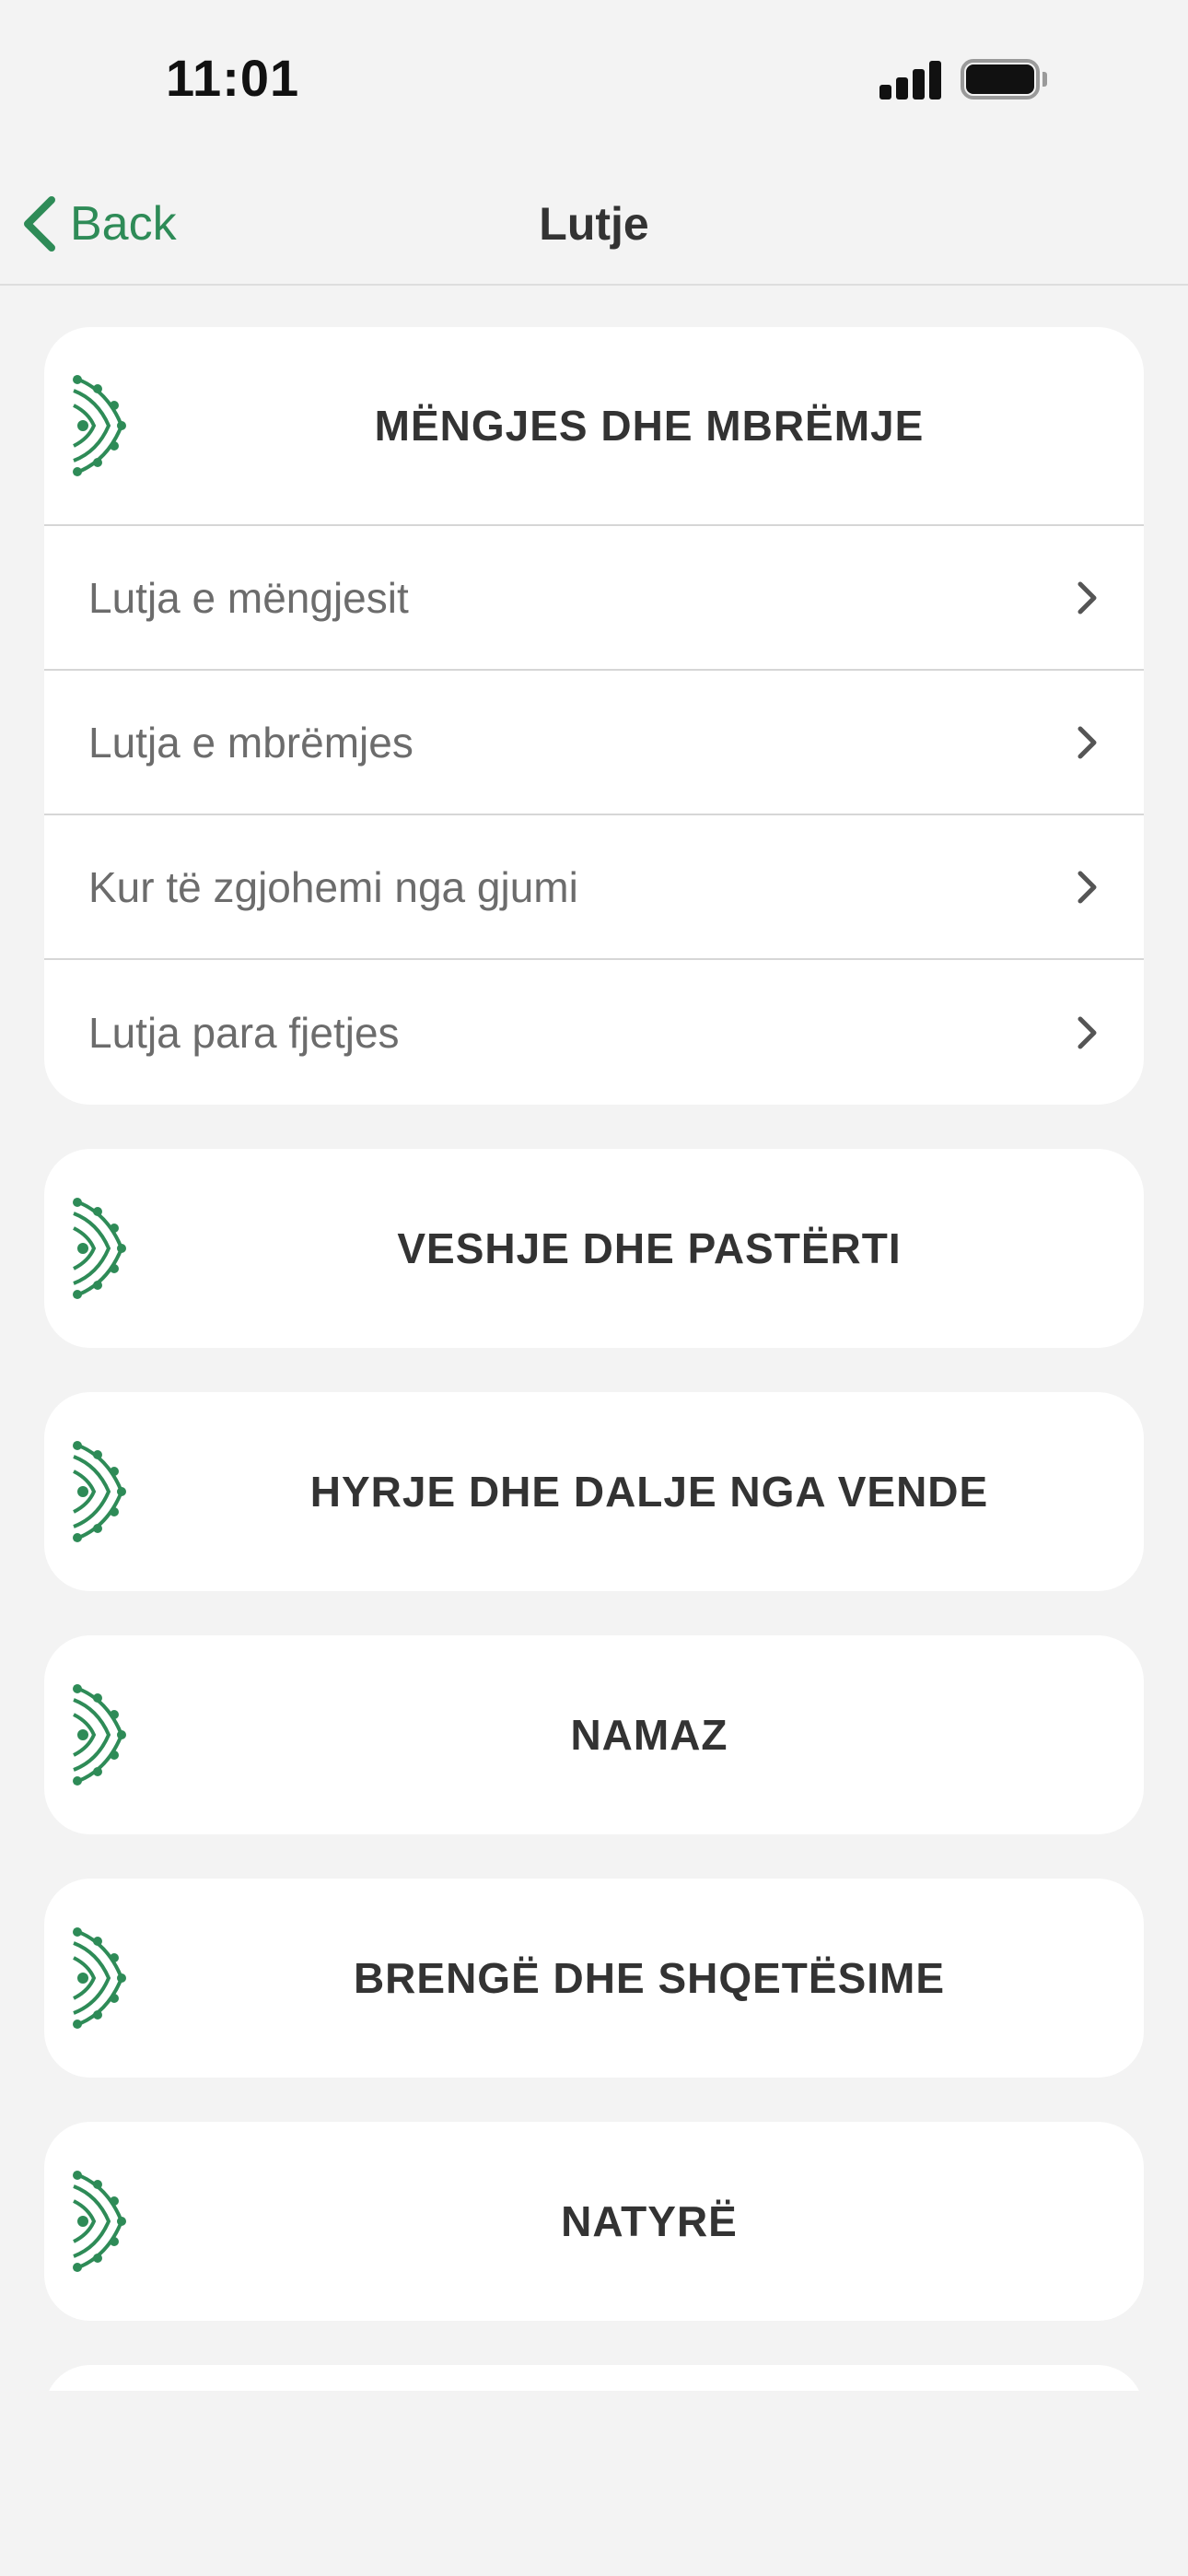 The width and height of the screenshot is (1188, 2576). I want to click on page-title: Lutje, so click(594, 224).